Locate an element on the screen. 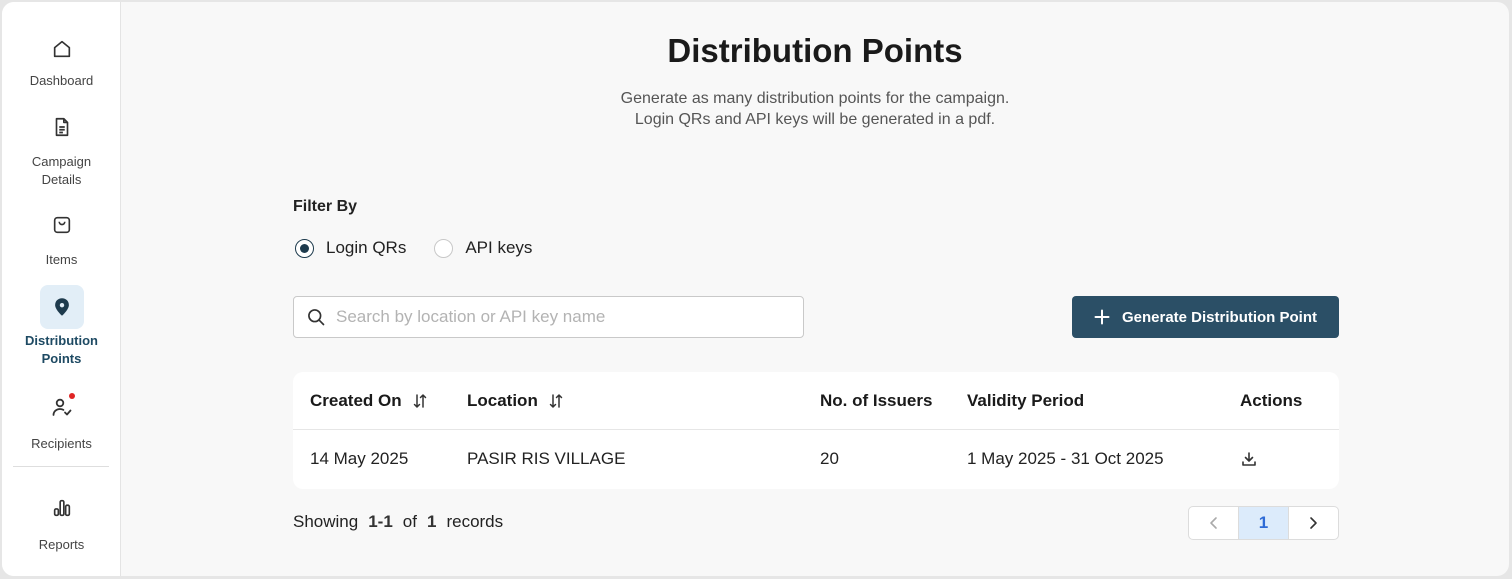  download-button is located at coordinates (1249, 459).